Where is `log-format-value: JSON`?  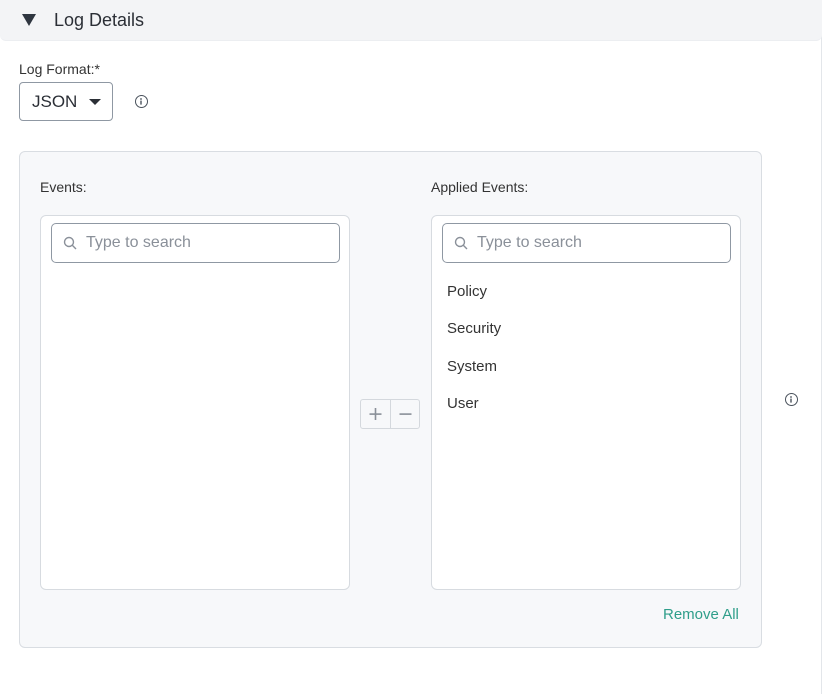 log-format-value: JSON is located at coordinates (55, 101).